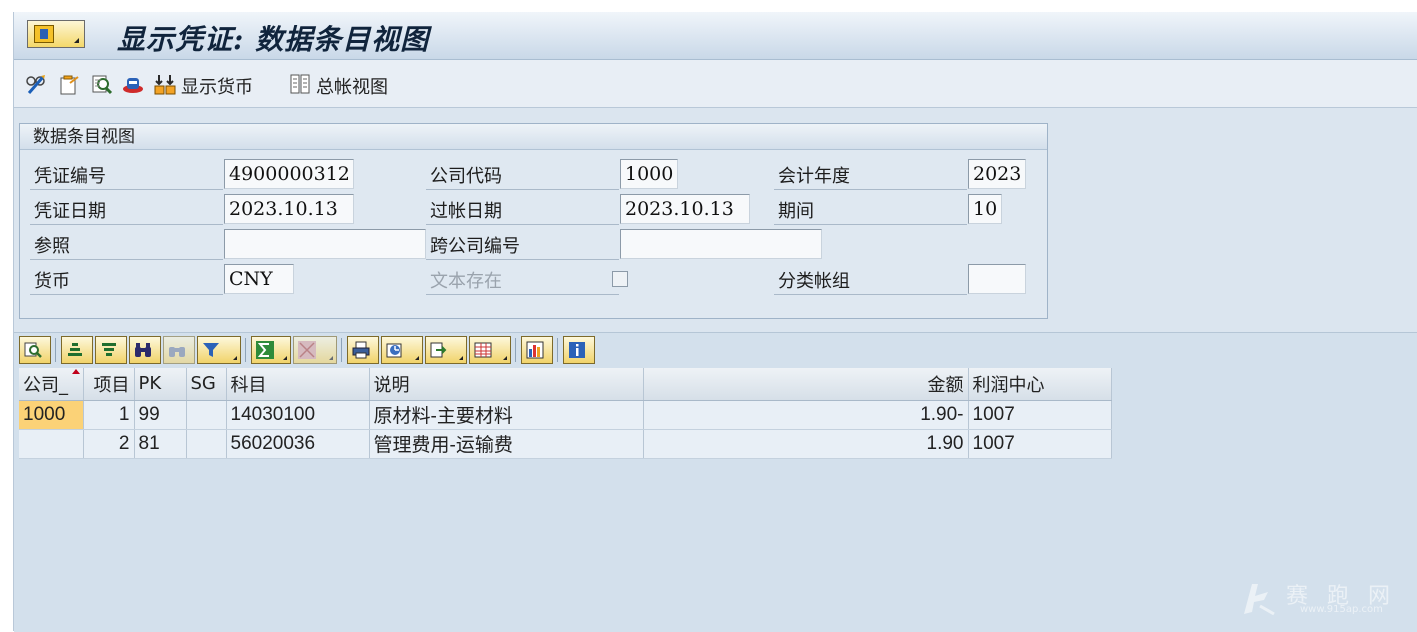 This screenshot has height=632, width=1417. What do you see at coordinates (649, 174) in the screenshot?
I see `company-code-field: 1000` at bounding box center [649, 174].